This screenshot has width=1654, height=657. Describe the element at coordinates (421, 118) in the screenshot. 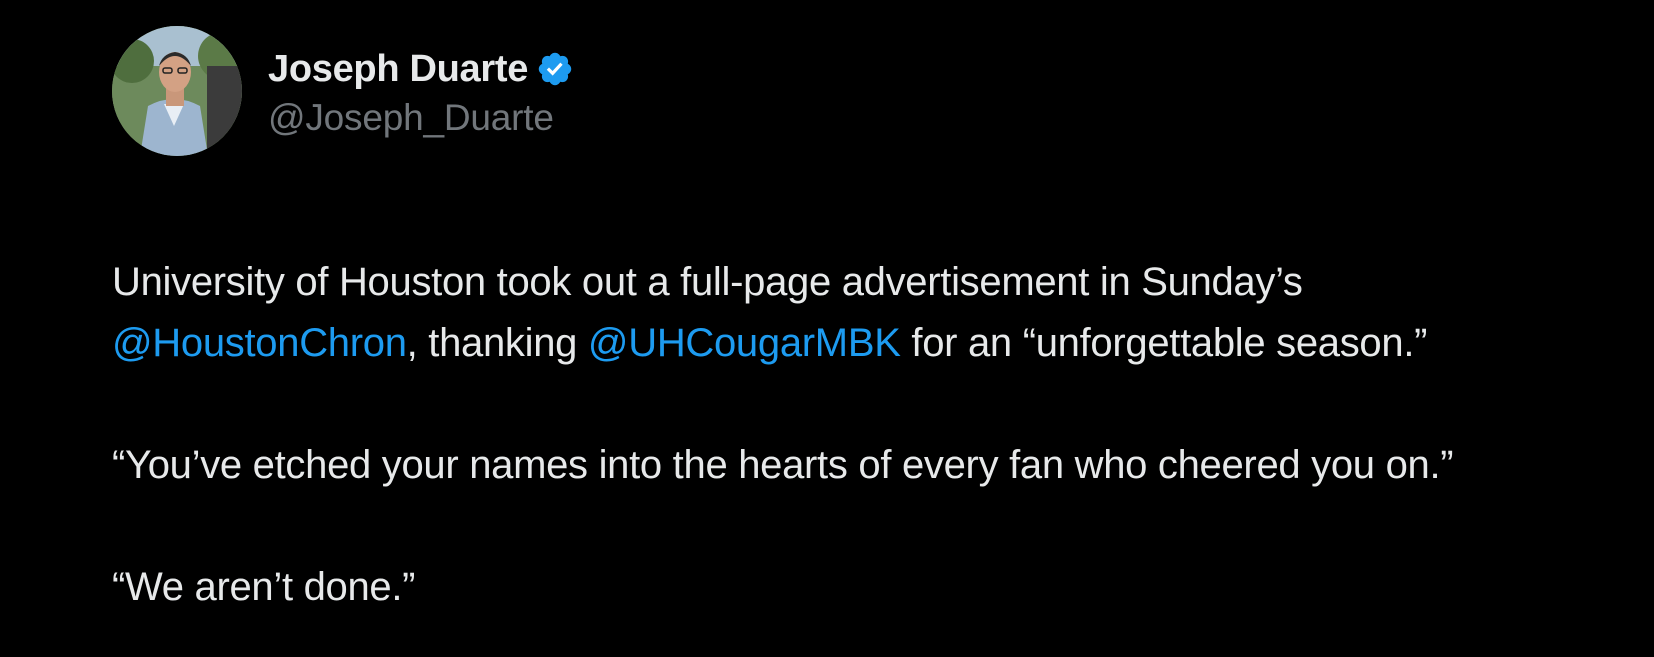

I see `user-handle: @Joseph_Duarte` at that location.